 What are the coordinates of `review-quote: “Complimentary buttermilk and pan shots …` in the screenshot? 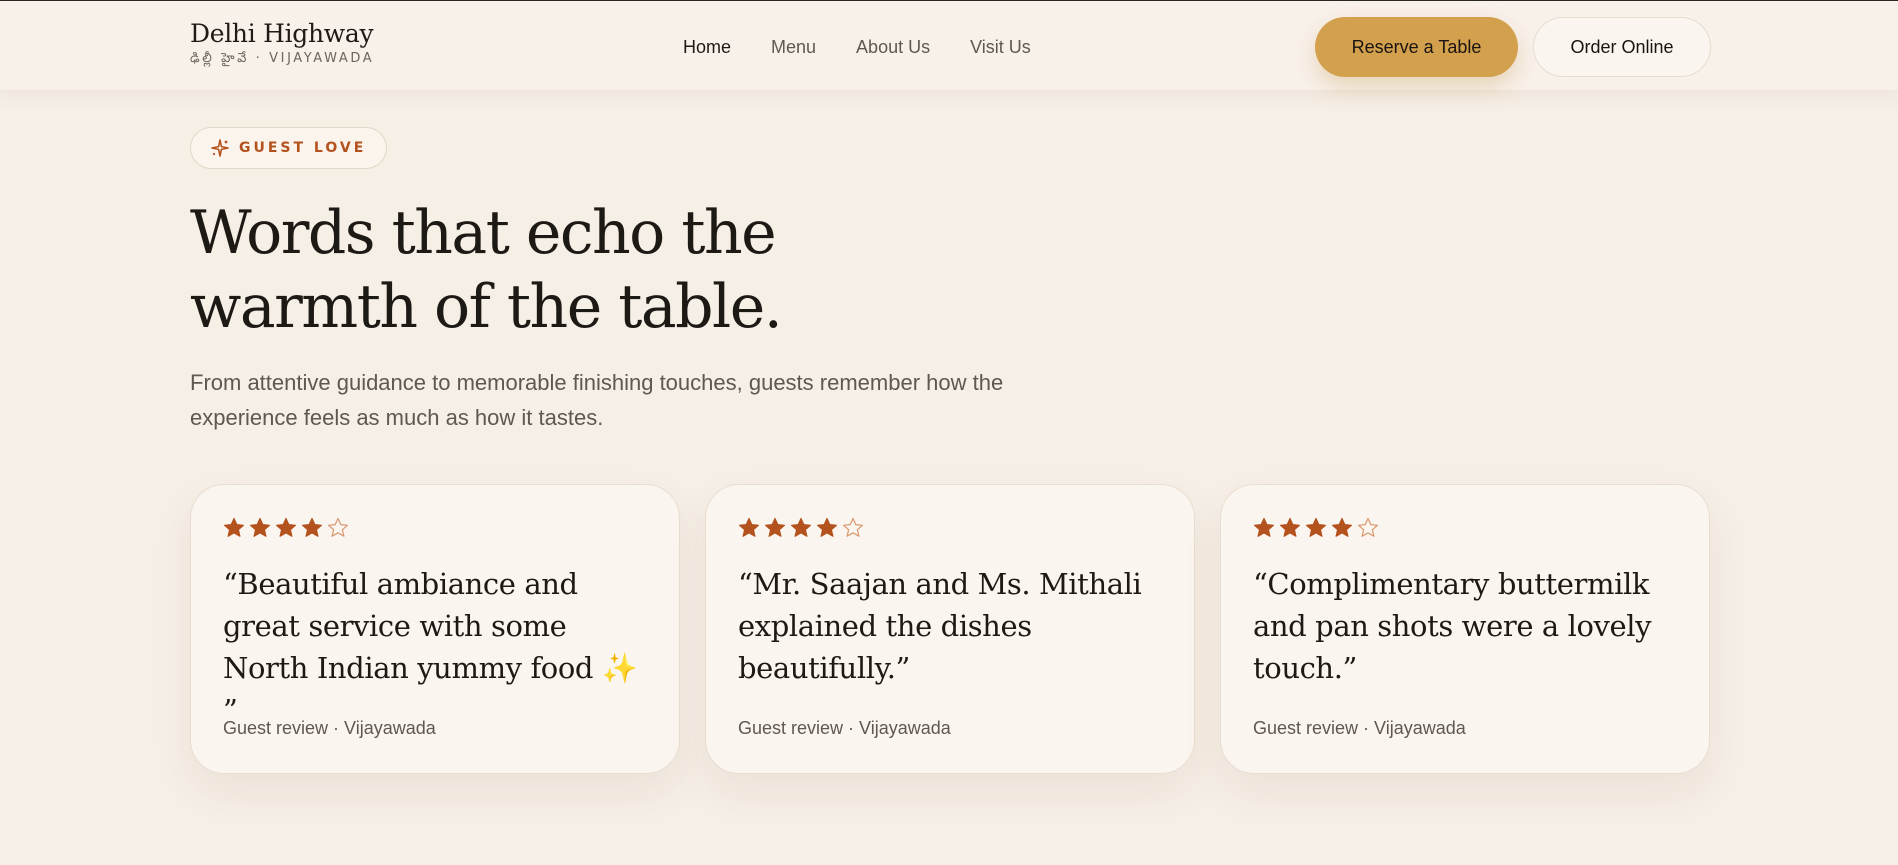 It's located at (1452, 626).